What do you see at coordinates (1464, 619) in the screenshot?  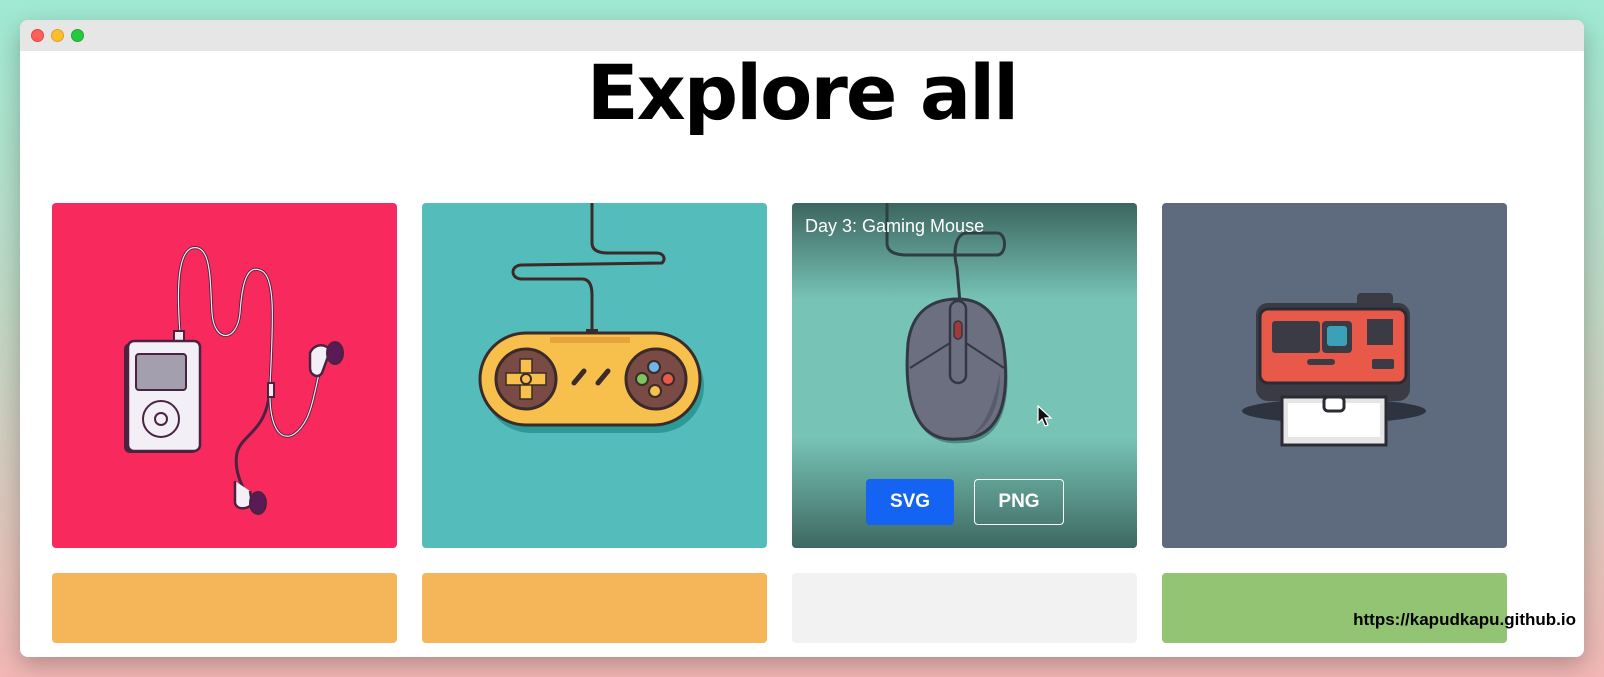 I see `watermark-url: https://kapudkapu.github.io` at bounding box center [1464, 619].